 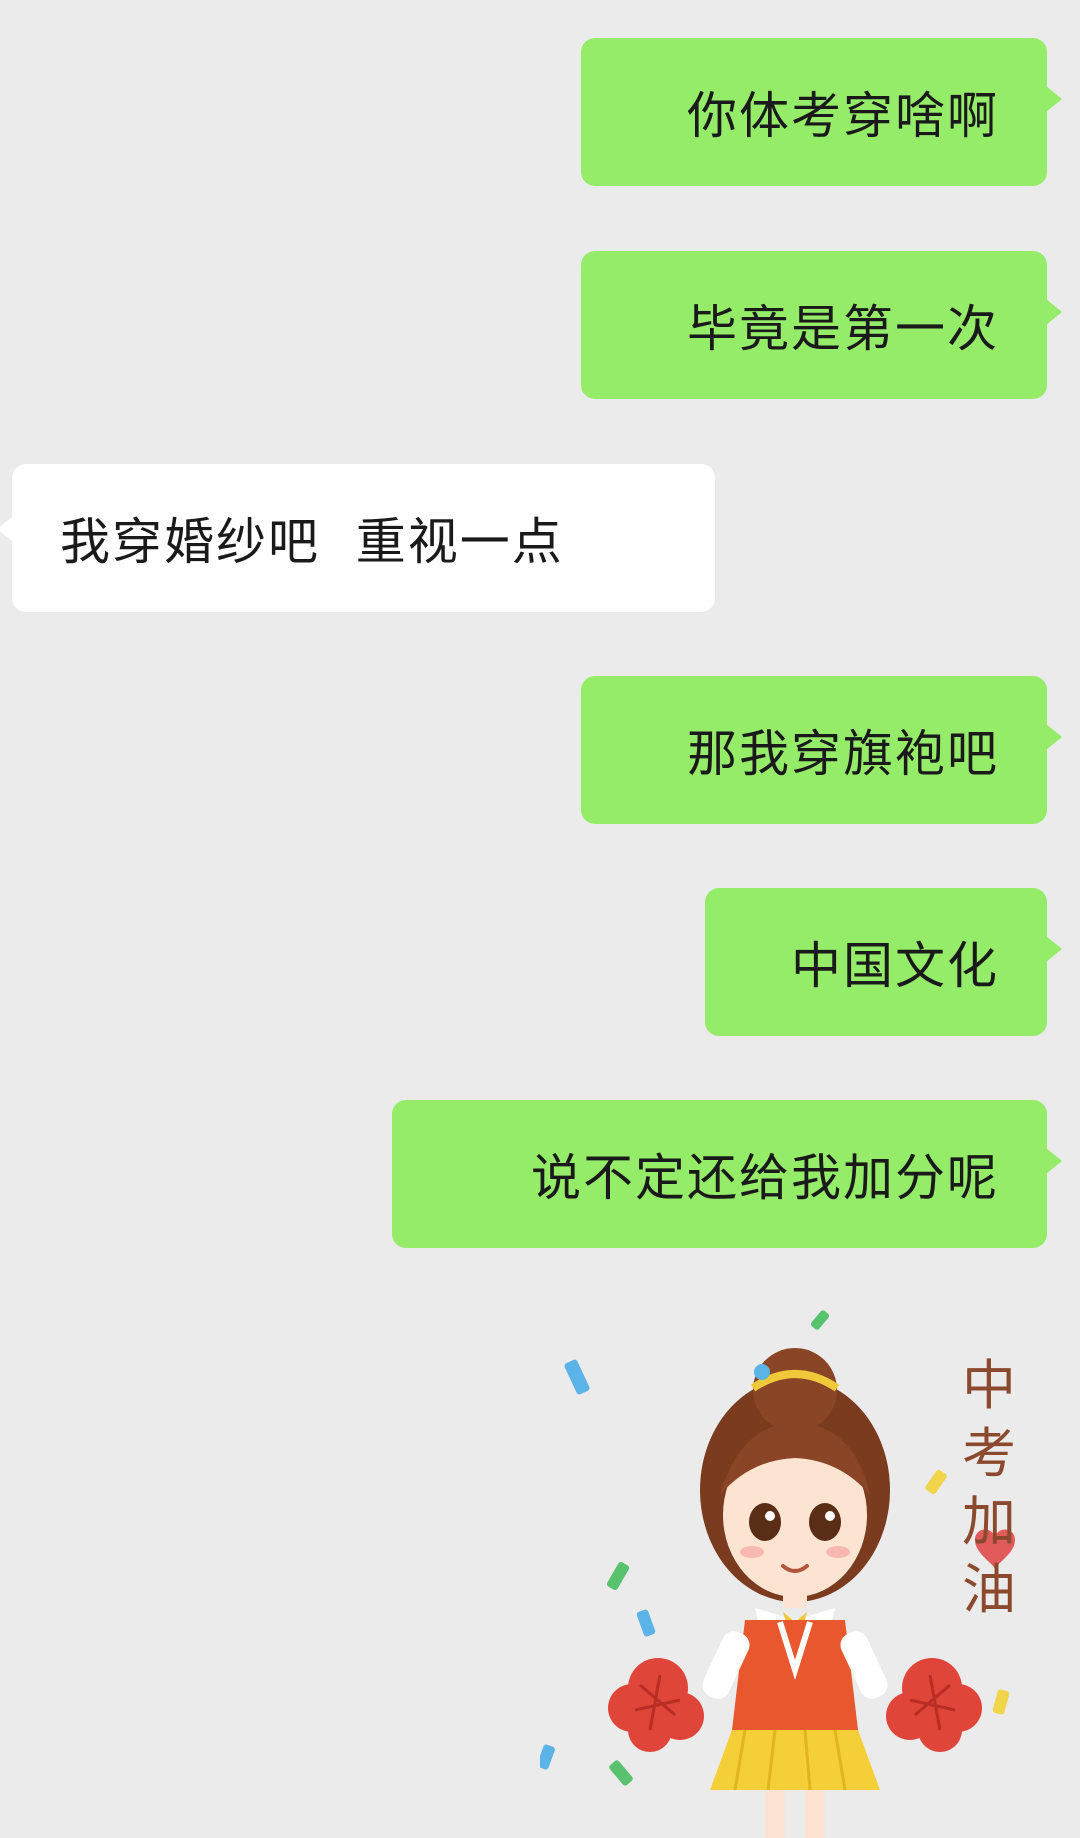 I want to click on message-text: 我穿婚纱吧 重视一点, so click(x=312, y=542).